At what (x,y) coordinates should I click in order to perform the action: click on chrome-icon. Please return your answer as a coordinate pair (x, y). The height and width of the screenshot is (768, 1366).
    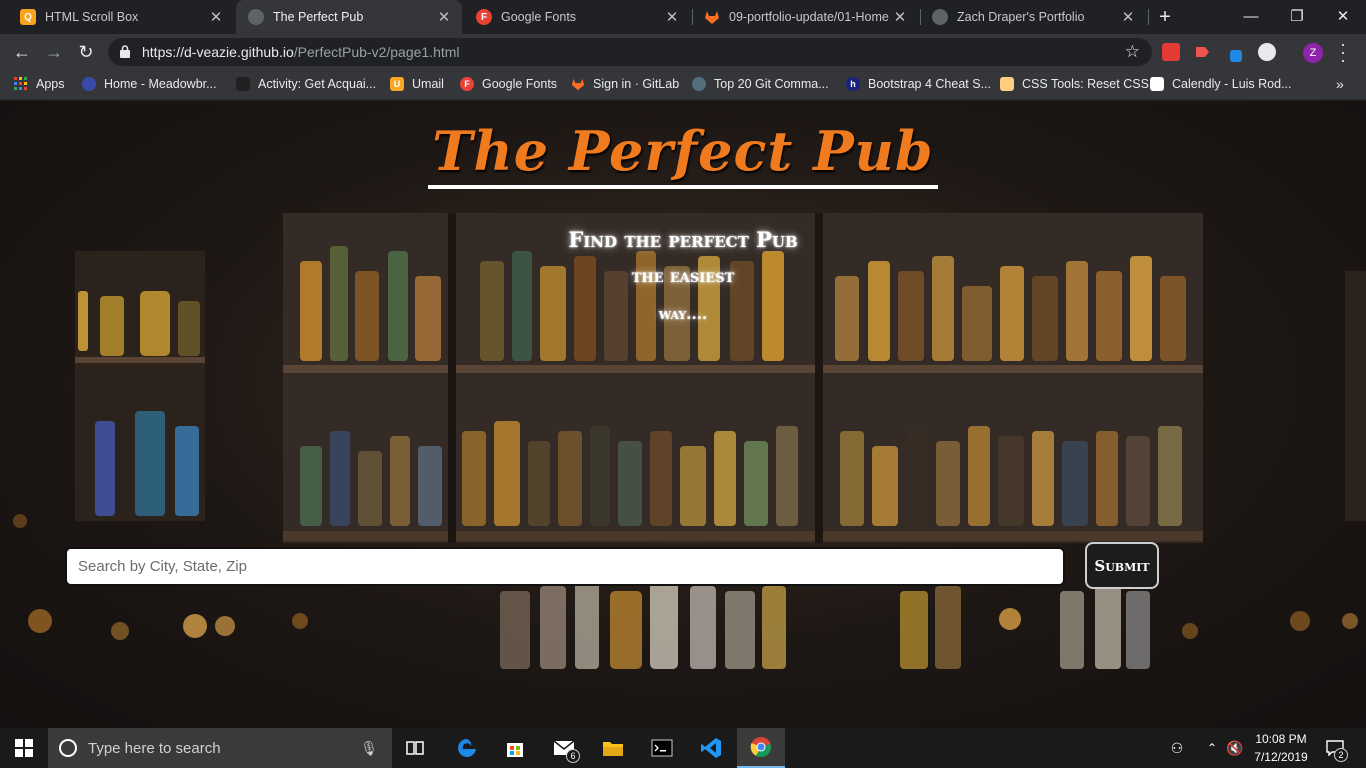
    Looking at the image, I should click on (761, 748).